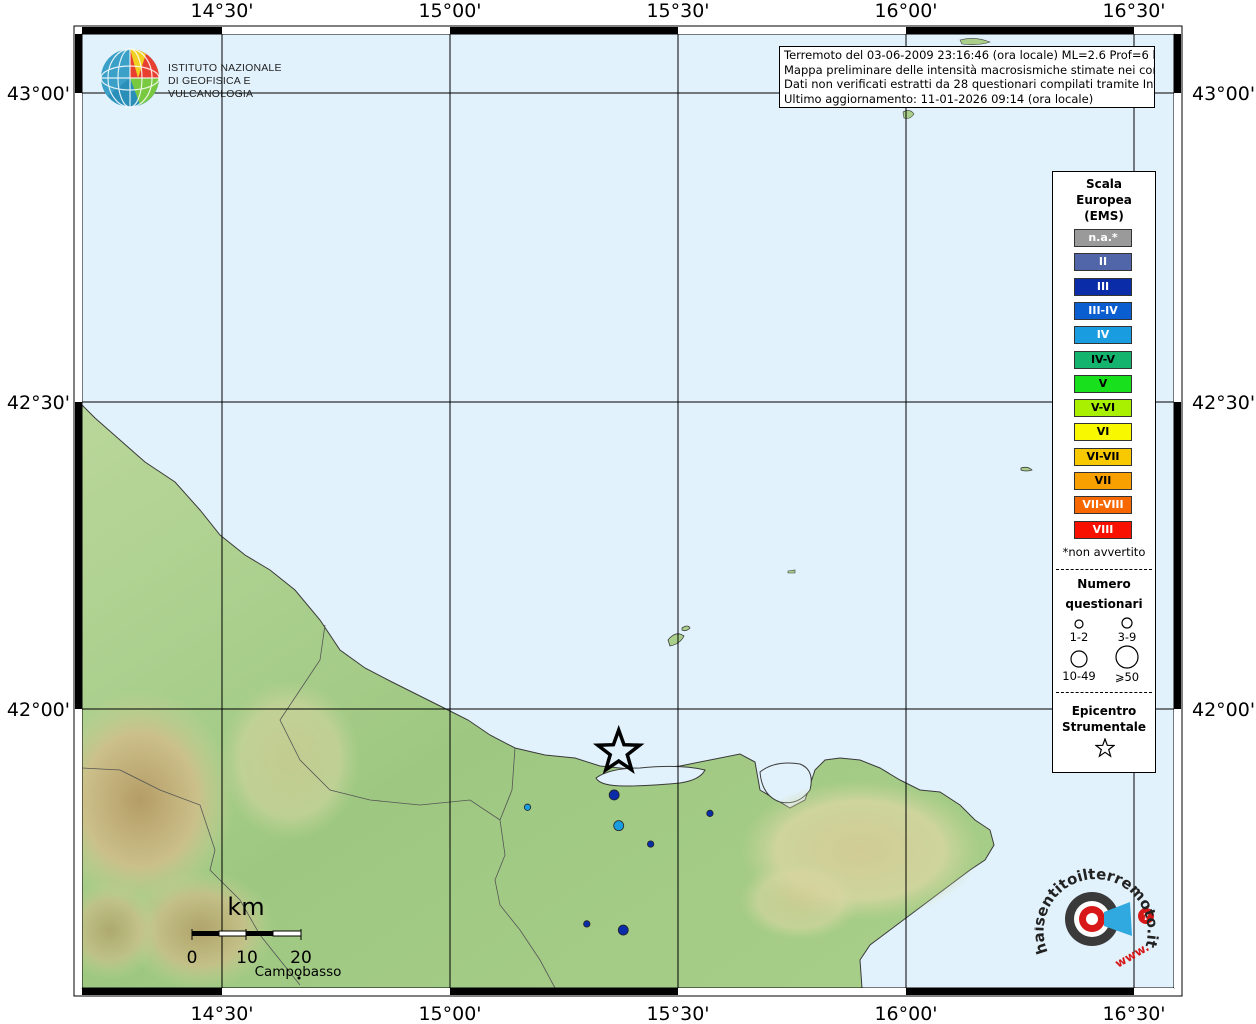 The image size is (1256, 1024). I want to click on legend-count-50: ⩾50, so click(1127, 677).